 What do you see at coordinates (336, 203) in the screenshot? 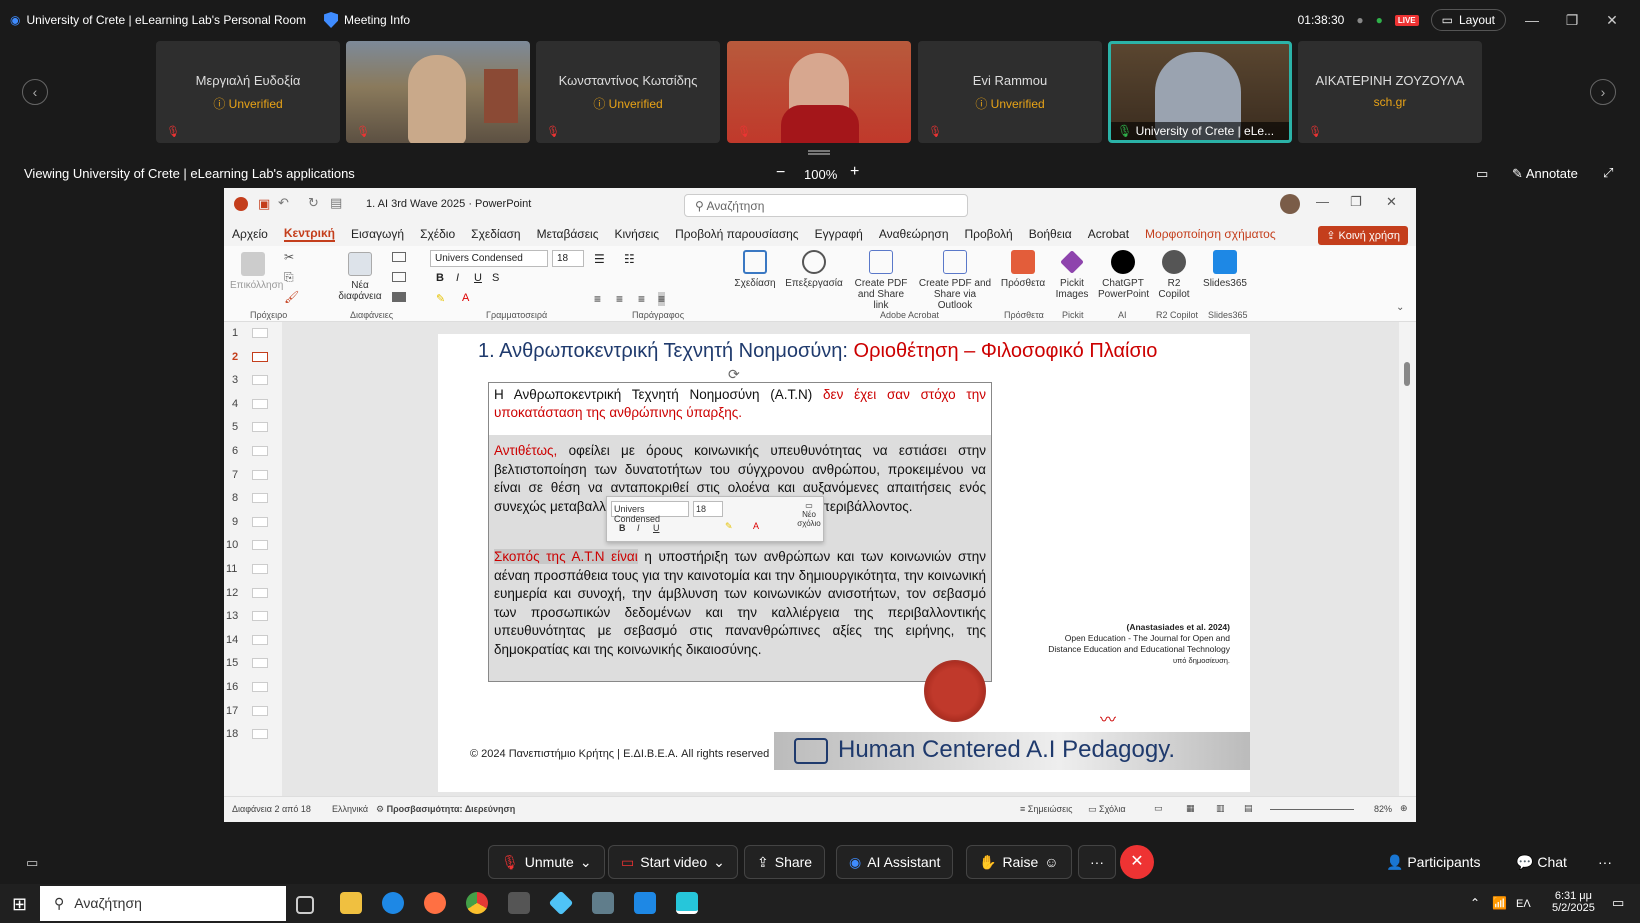
I see `present-icon: ▤` at bounding box center [336, 203].